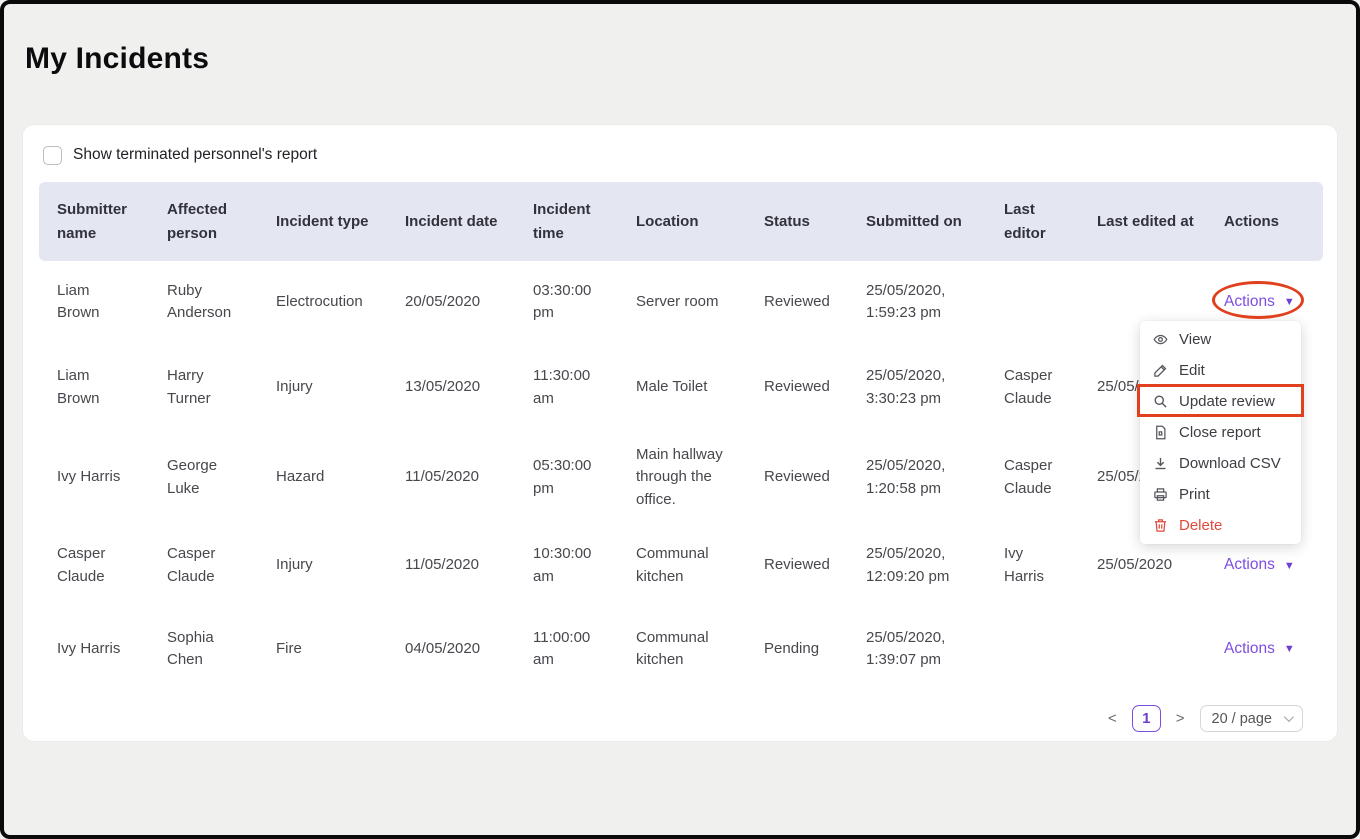  I want to click on menu-item-label: Edit, so click(1192, 370).